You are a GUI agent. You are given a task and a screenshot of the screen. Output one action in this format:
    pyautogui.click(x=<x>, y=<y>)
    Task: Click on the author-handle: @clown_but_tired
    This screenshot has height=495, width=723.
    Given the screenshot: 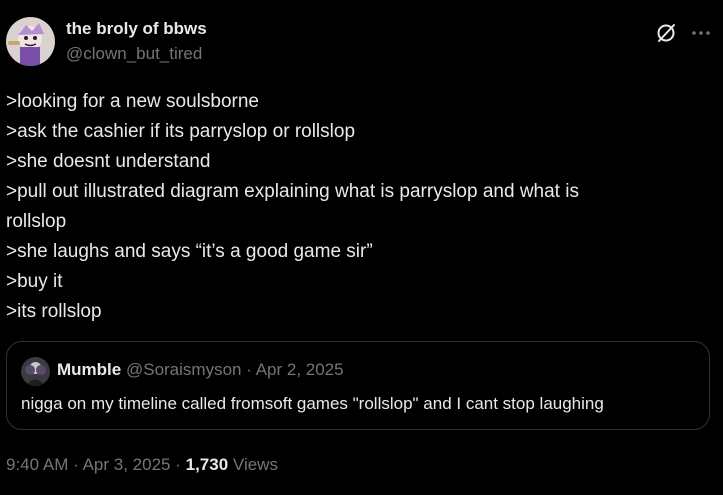 What is the action you would take?
    pyautogui.click(x=134, y=54)
    